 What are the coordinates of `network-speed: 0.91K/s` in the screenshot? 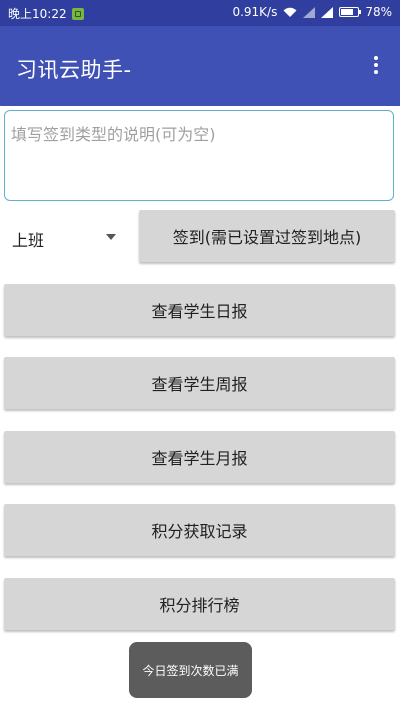 It's located at (255, 12).